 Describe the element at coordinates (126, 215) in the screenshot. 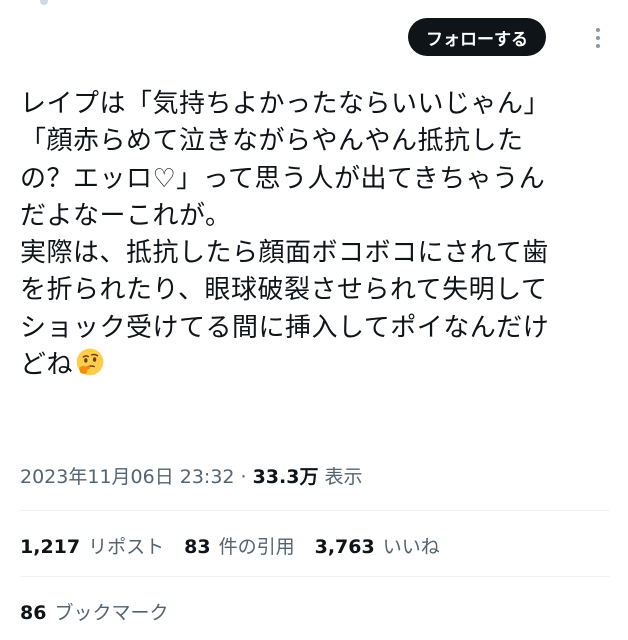

I see `tweet-line: だよなーこれが。` at that location.